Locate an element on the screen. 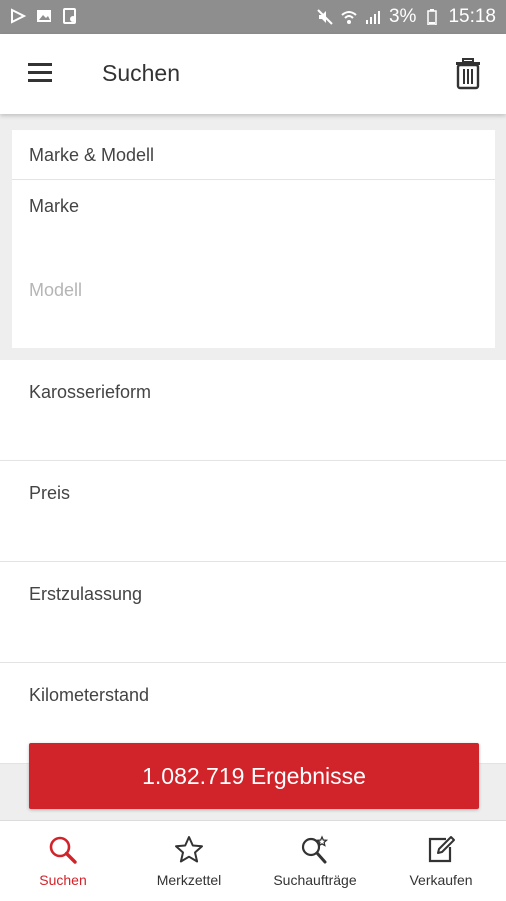 The width and height of the screenshot is (506, 901). filter-label: Erstzulassung is located at coordinates (86, 594).